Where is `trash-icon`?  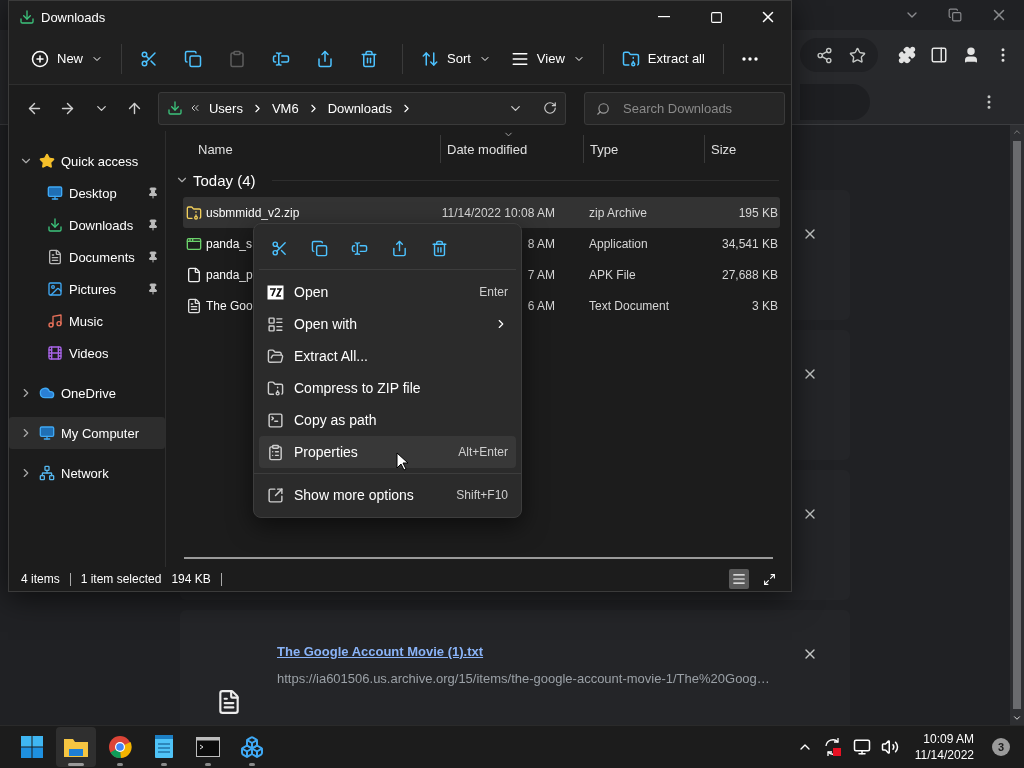 trash-icon is located at coordinates (369, 58).